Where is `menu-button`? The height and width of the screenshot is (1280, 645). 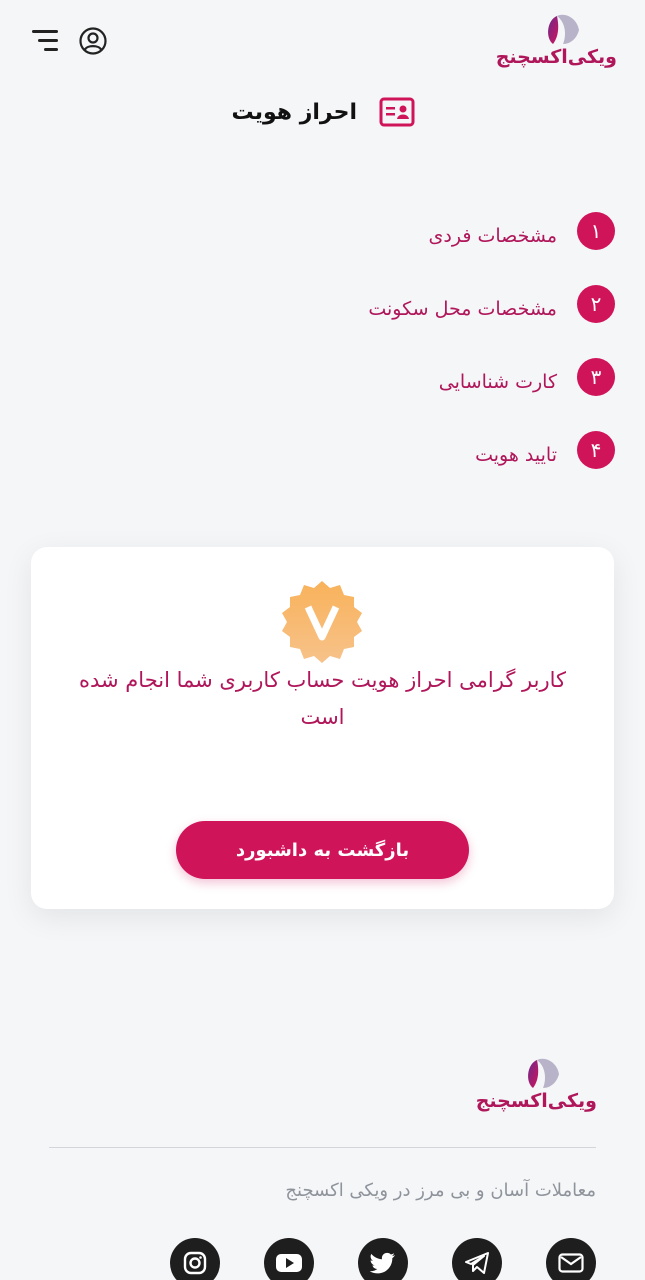
menu-button is located at coordinates (43, 41).